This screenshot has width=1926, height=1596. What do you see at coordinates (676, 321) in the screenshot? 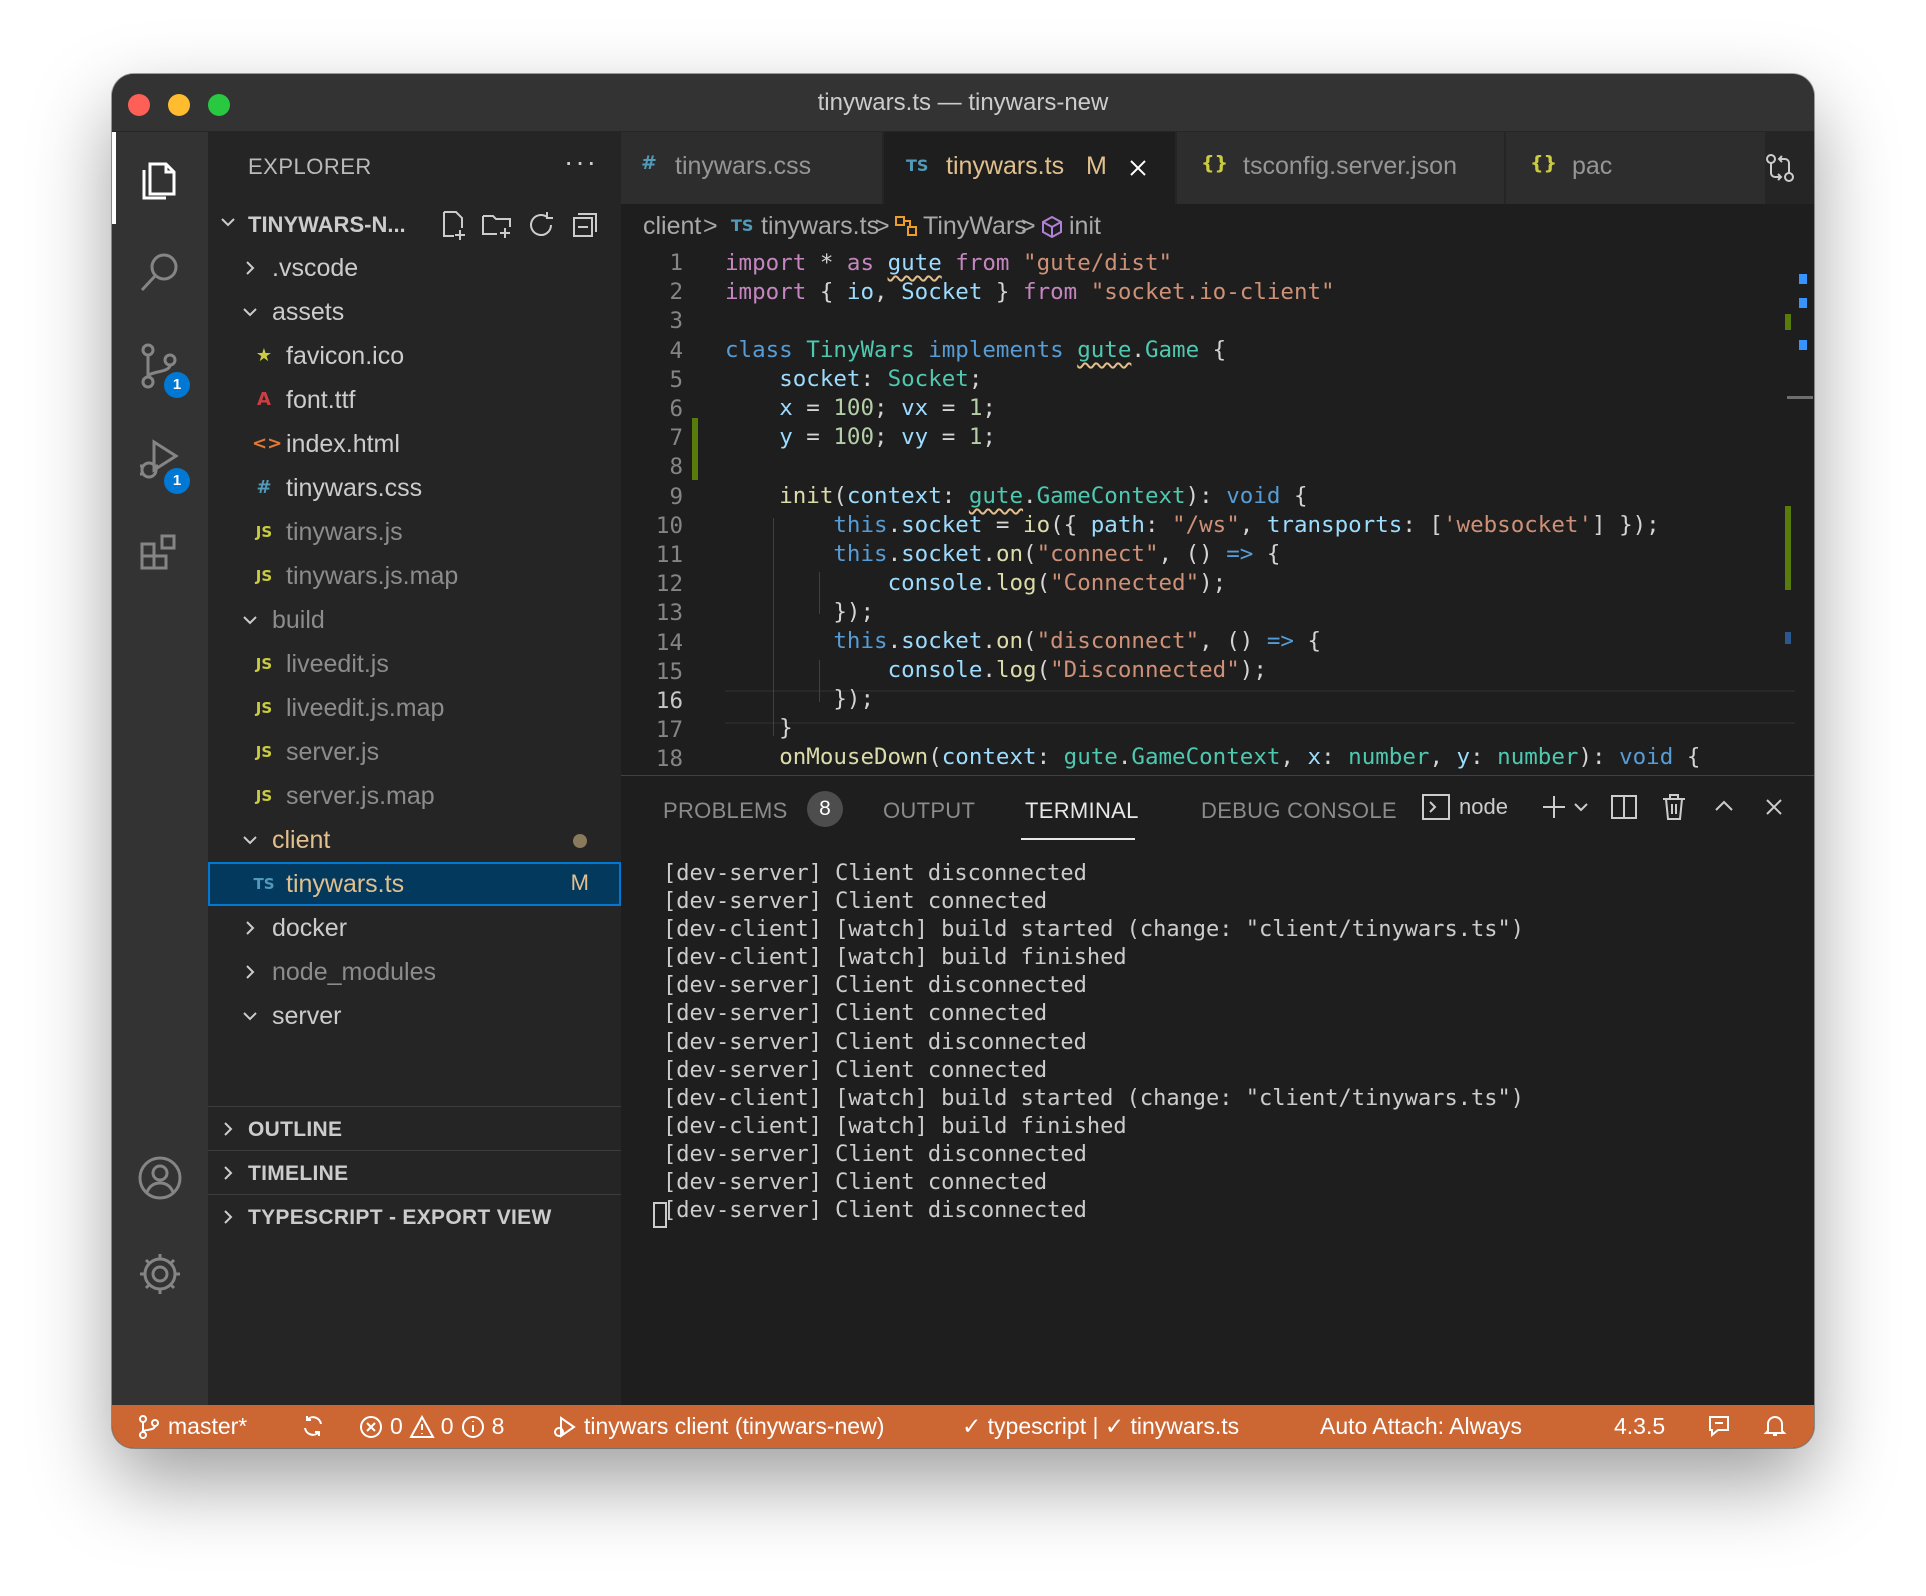
I see `line-number: 3` at bounding box center [676, 321].